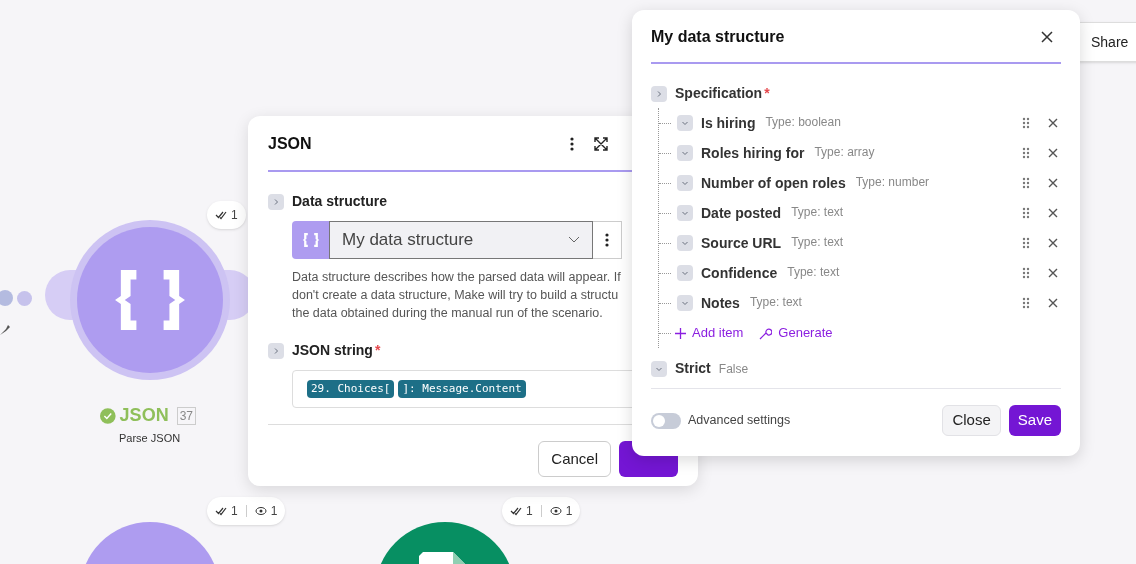 The height and width of the screenshot is (564, 1136). What do you see at coordinates (680, 333) in the screenshot?
I see `plus-icon` at bounding box center [680, 333].